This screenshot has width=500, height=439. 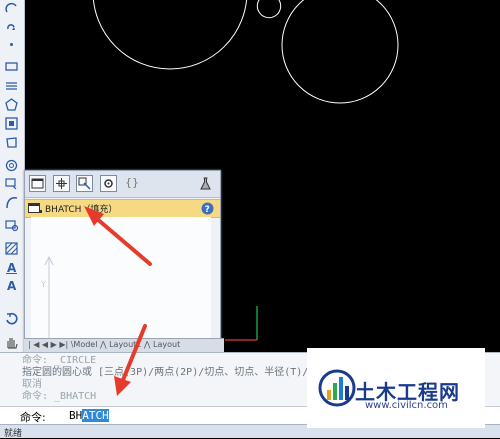 What do you see at coordinates (76, 415) in the screenshot?
I see `typed-prefix: BH` at bounding box center [76, 415].